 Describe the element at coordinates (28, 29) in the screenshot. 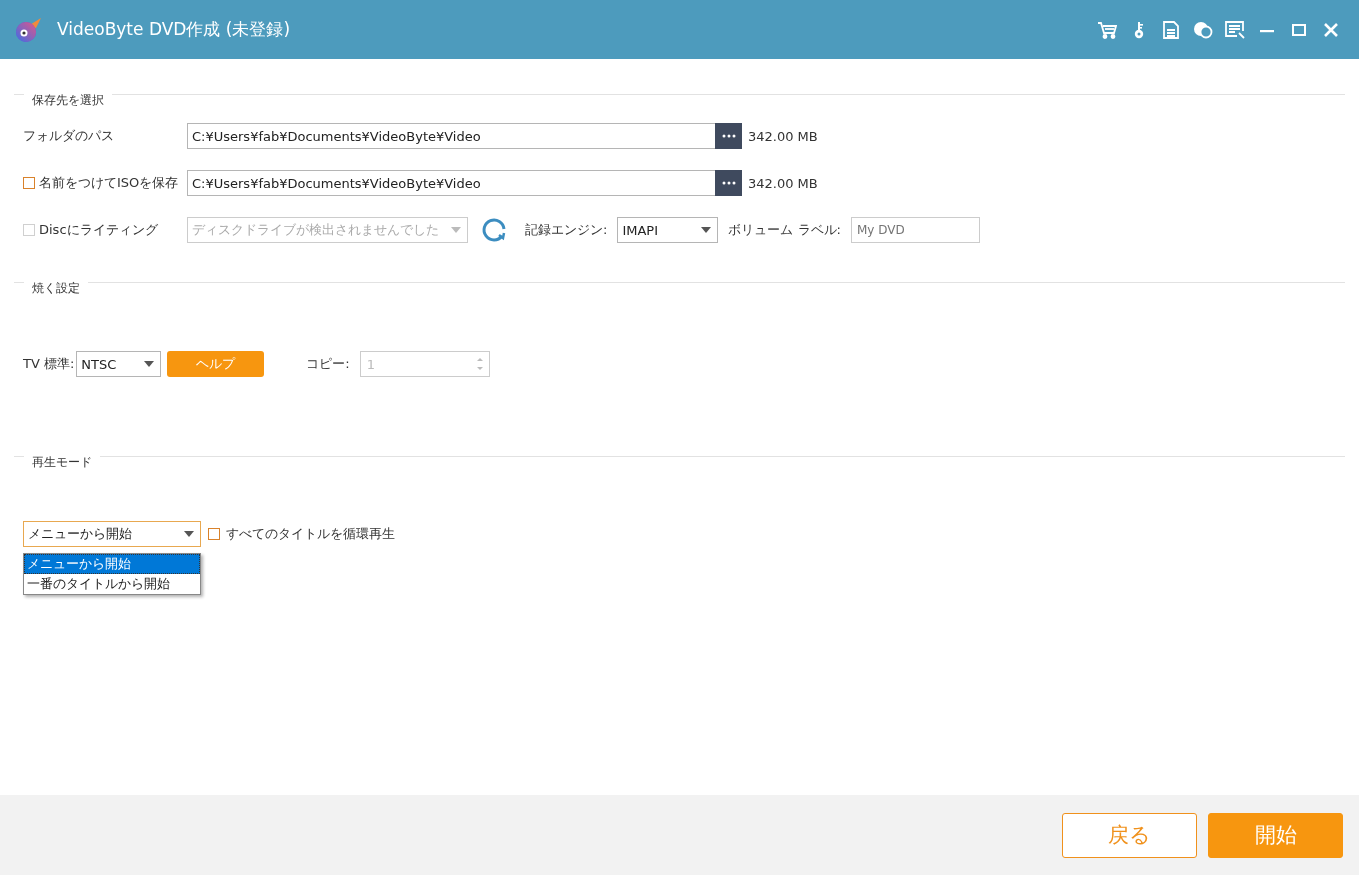

I see `app-logo-icon` at that location.